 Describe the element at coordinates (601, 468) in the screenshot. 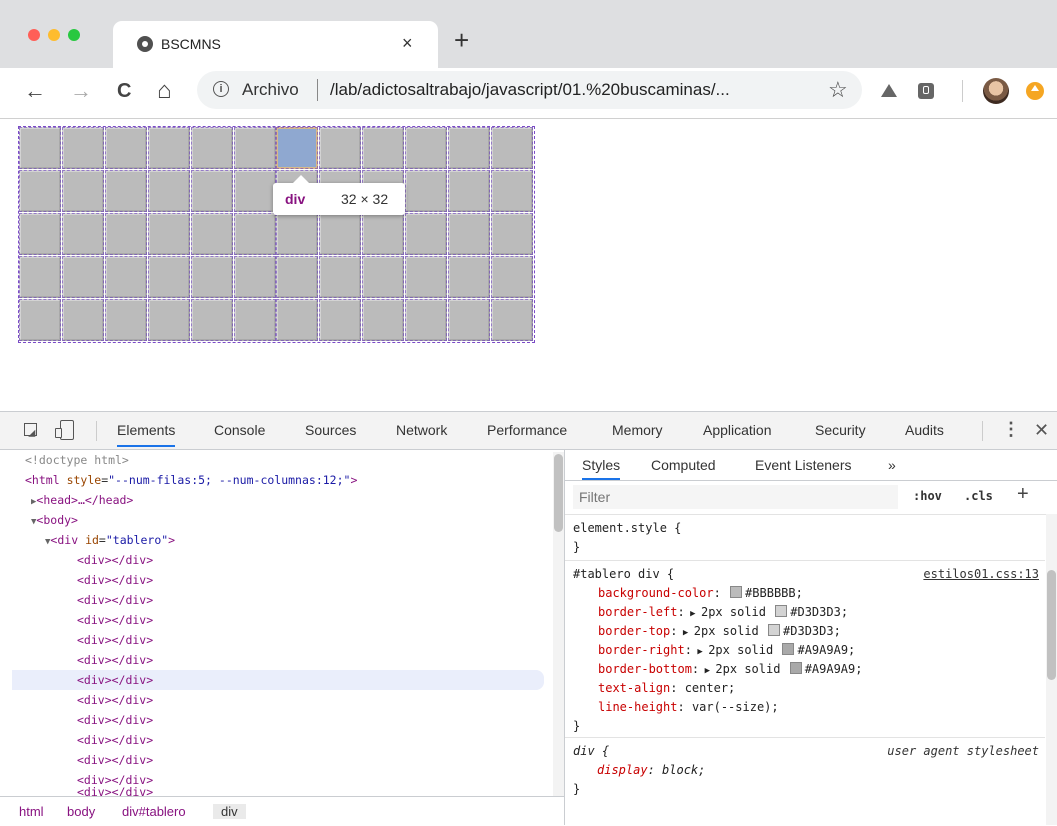

I see `tab-styles: Styles` at that location.